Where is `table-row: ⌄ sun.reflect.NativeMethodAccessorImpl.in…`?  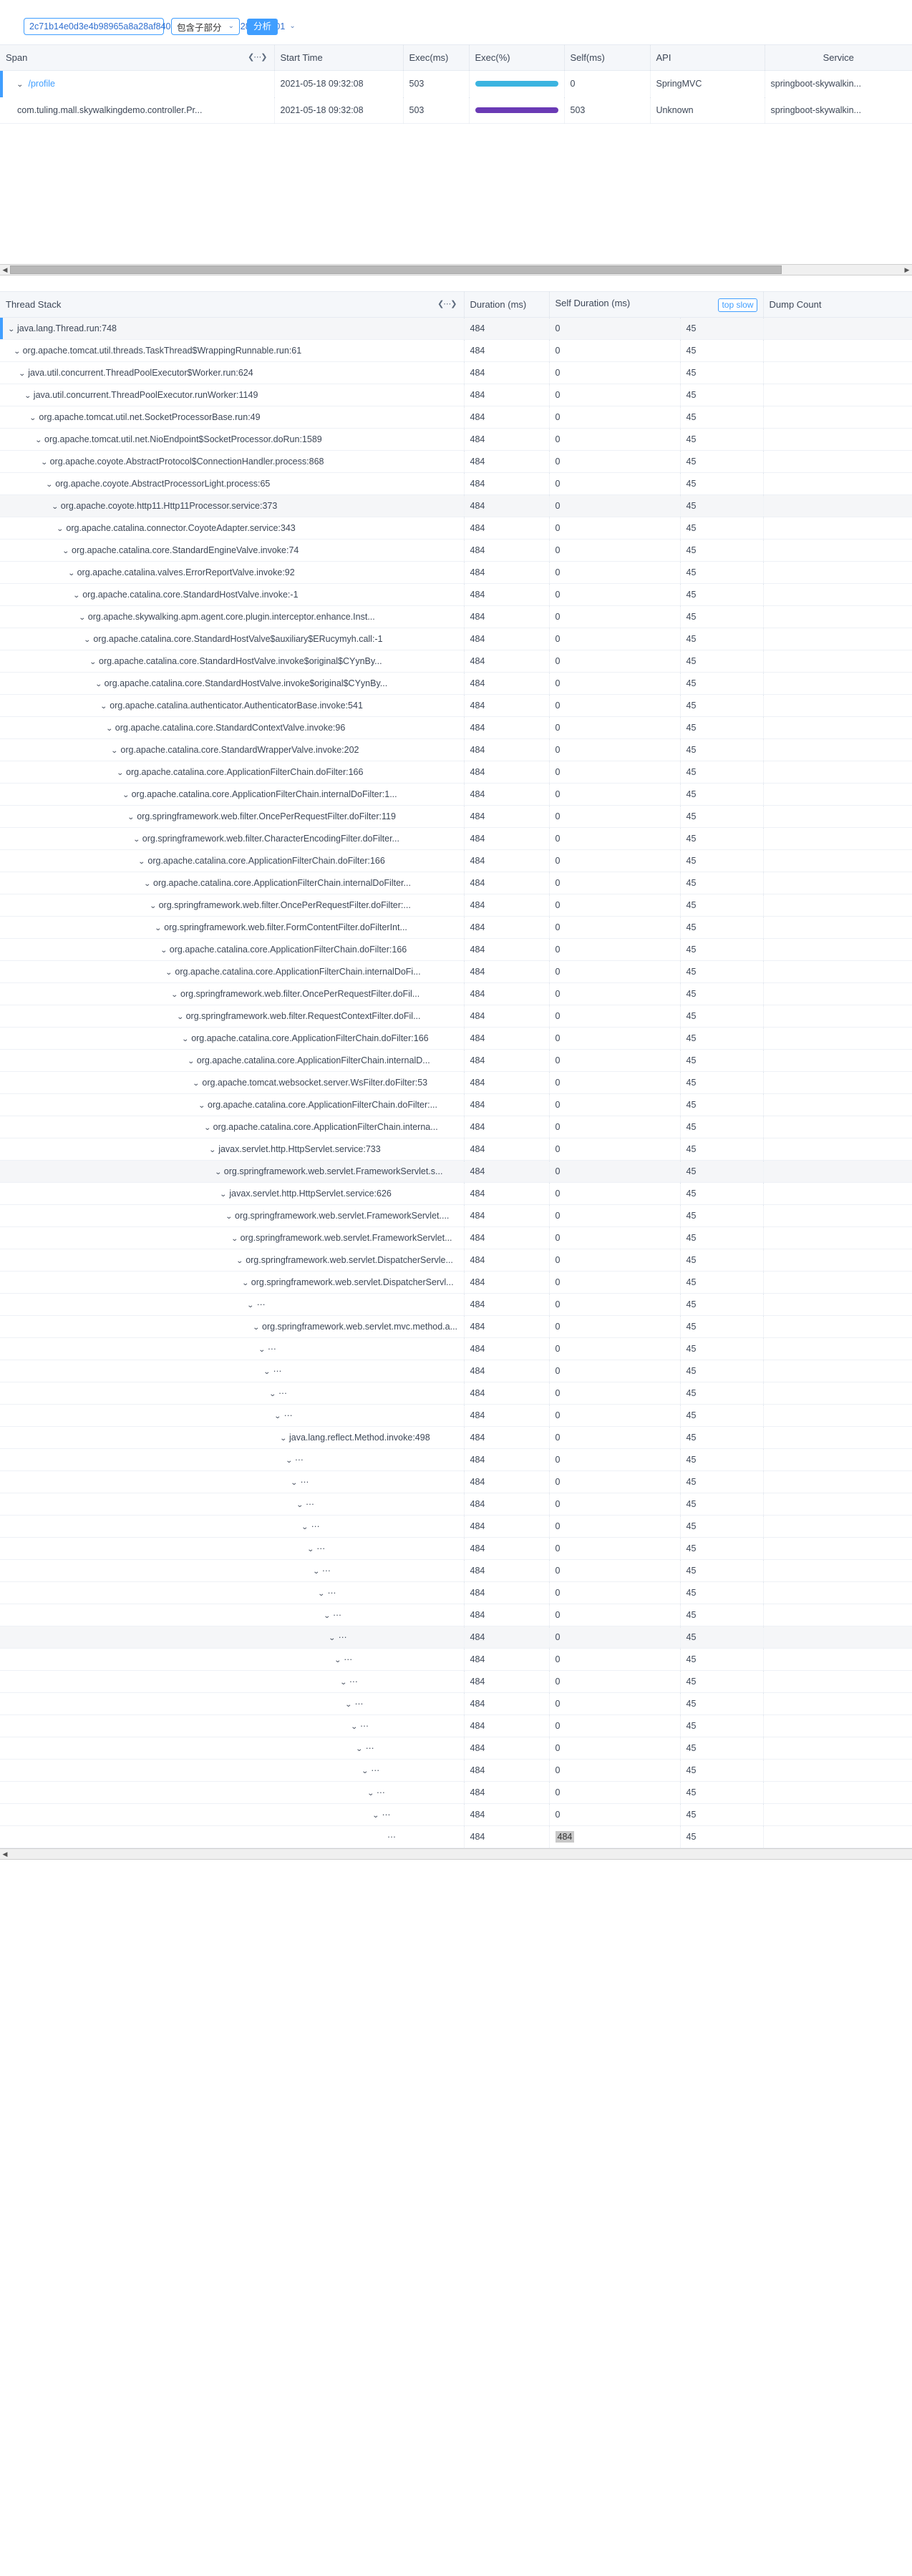
table-row: ⌄ sun.reflect.NativeMethodAccessorImpl.in… is located at coordinates (456, 1504).